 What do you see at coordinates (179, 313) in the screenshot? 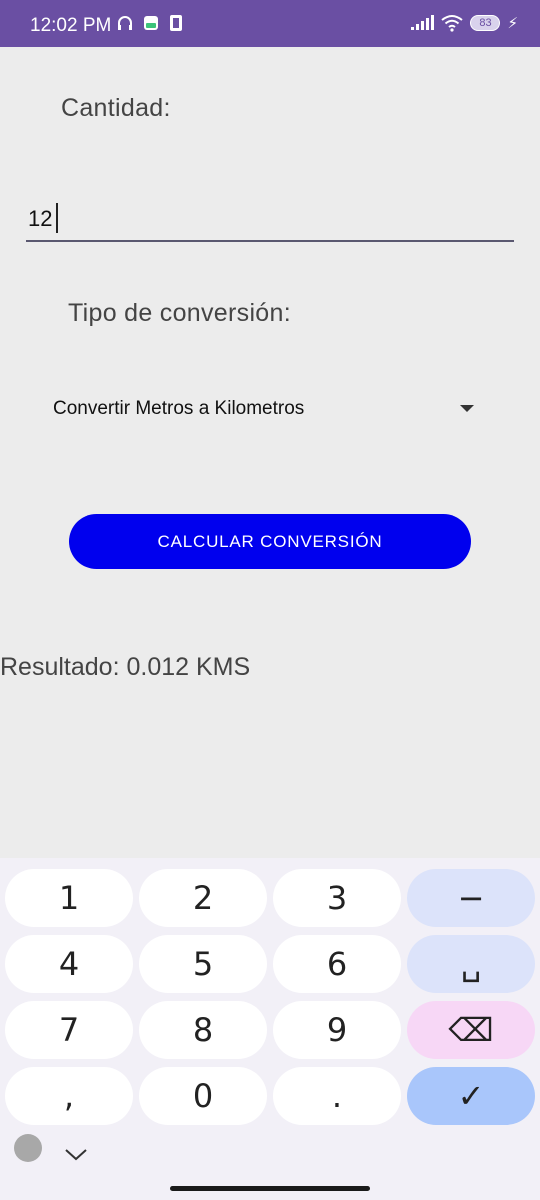
I see `tipo-conversion-label: Tipo de conversión:` at bounding box center [179, 313].